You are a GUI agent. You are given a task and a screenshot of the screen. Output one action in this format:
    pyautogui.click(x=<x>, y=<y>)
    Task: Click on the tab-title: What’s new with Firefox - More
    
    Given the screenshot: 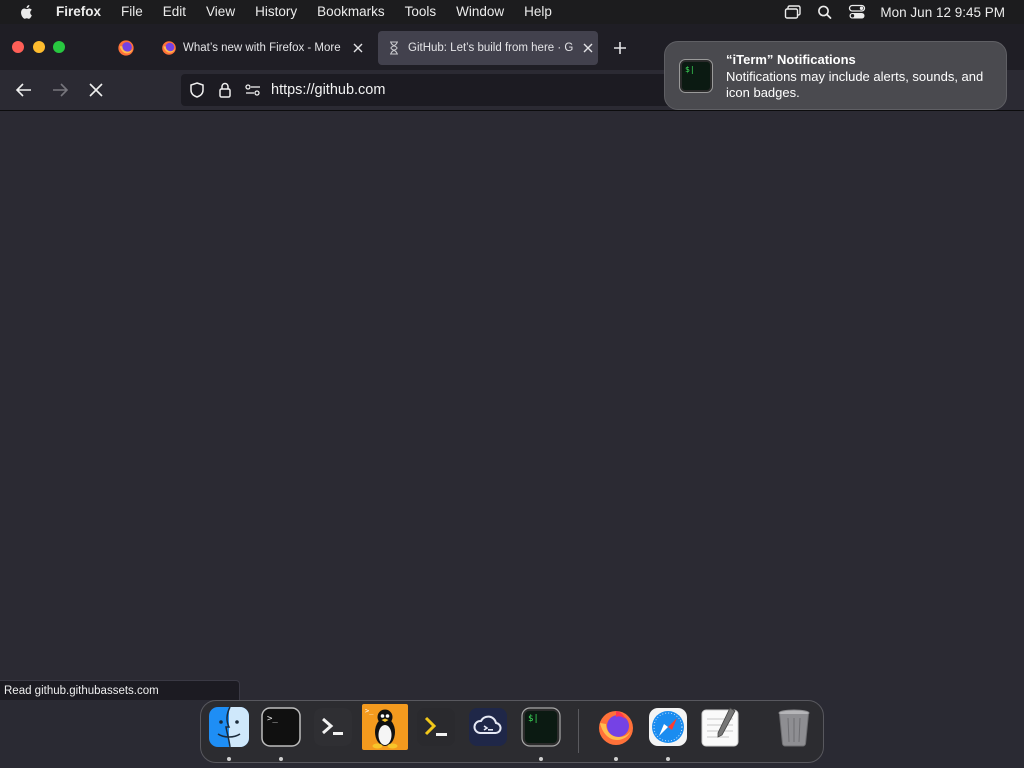 What is the action you would take?
    pyautogui.click(x=262, y=48)
    